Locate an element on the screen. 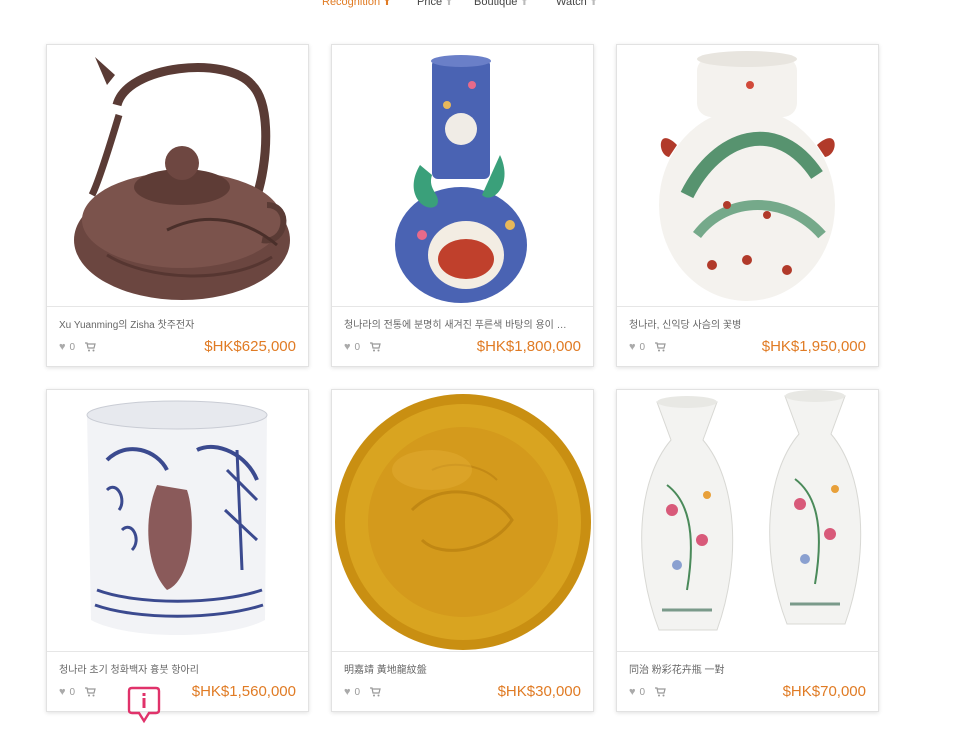  sort-label: Recognition is located at coordinates (351, 4).